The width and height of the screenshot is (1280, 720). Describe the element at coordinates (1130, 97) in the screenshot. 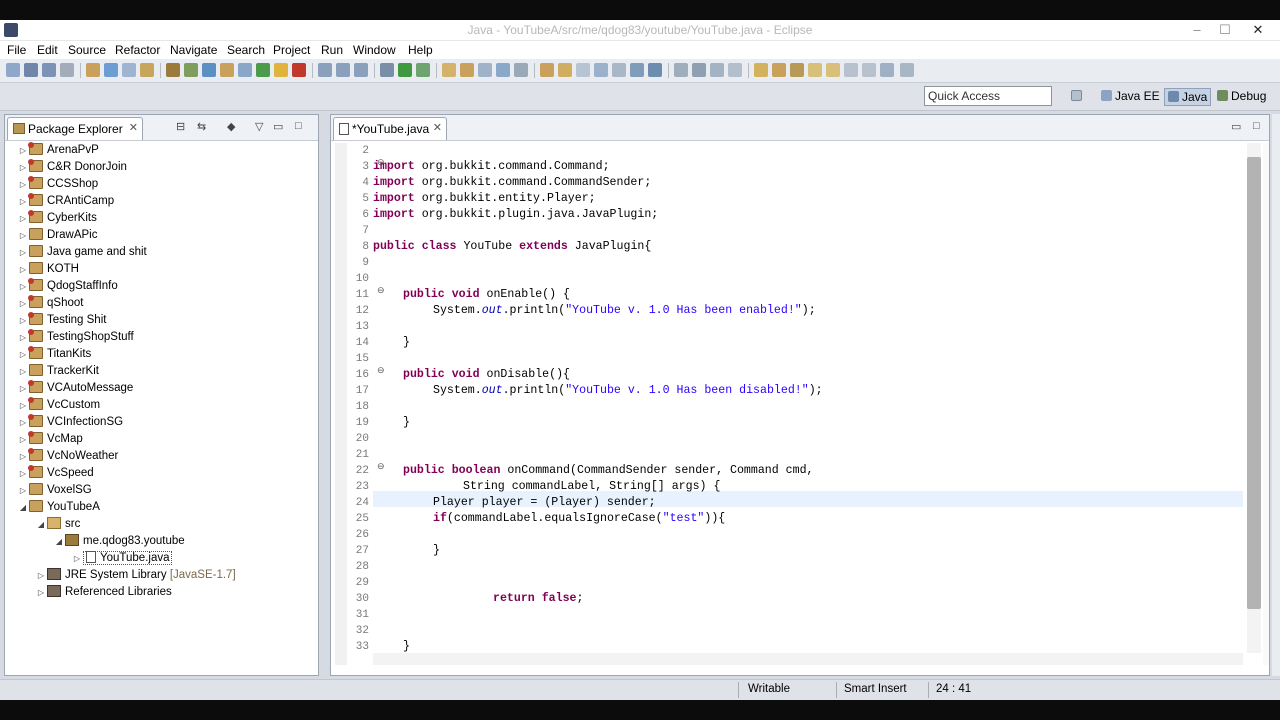

I see `perspective-java-ee: Java EE` at that location.